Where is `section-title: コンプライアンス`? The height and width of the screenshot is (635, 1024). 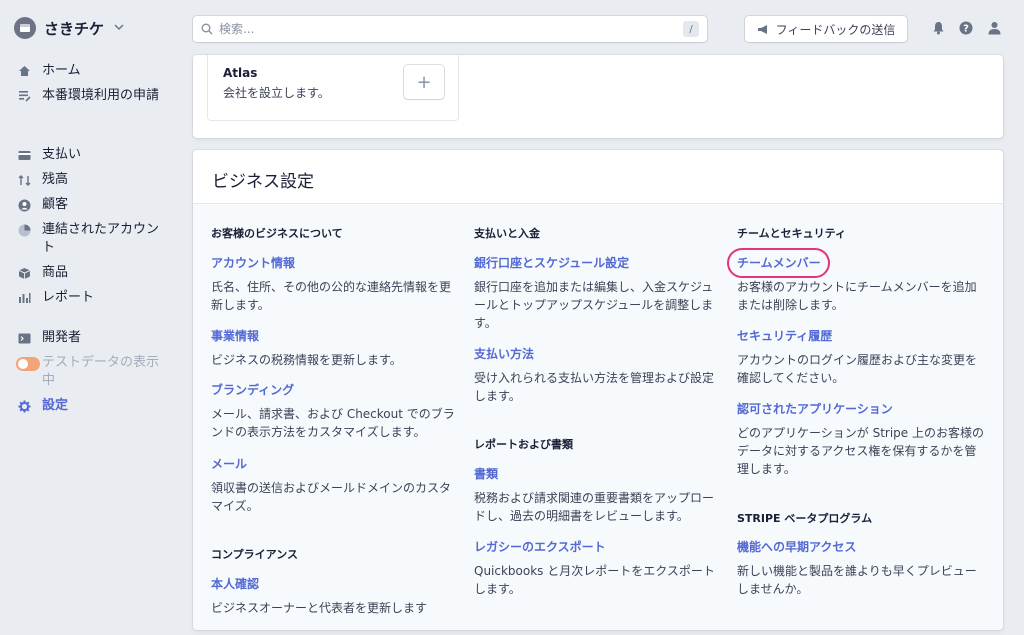 section-title: コンプライアンス is located at coordinates (255, 554).